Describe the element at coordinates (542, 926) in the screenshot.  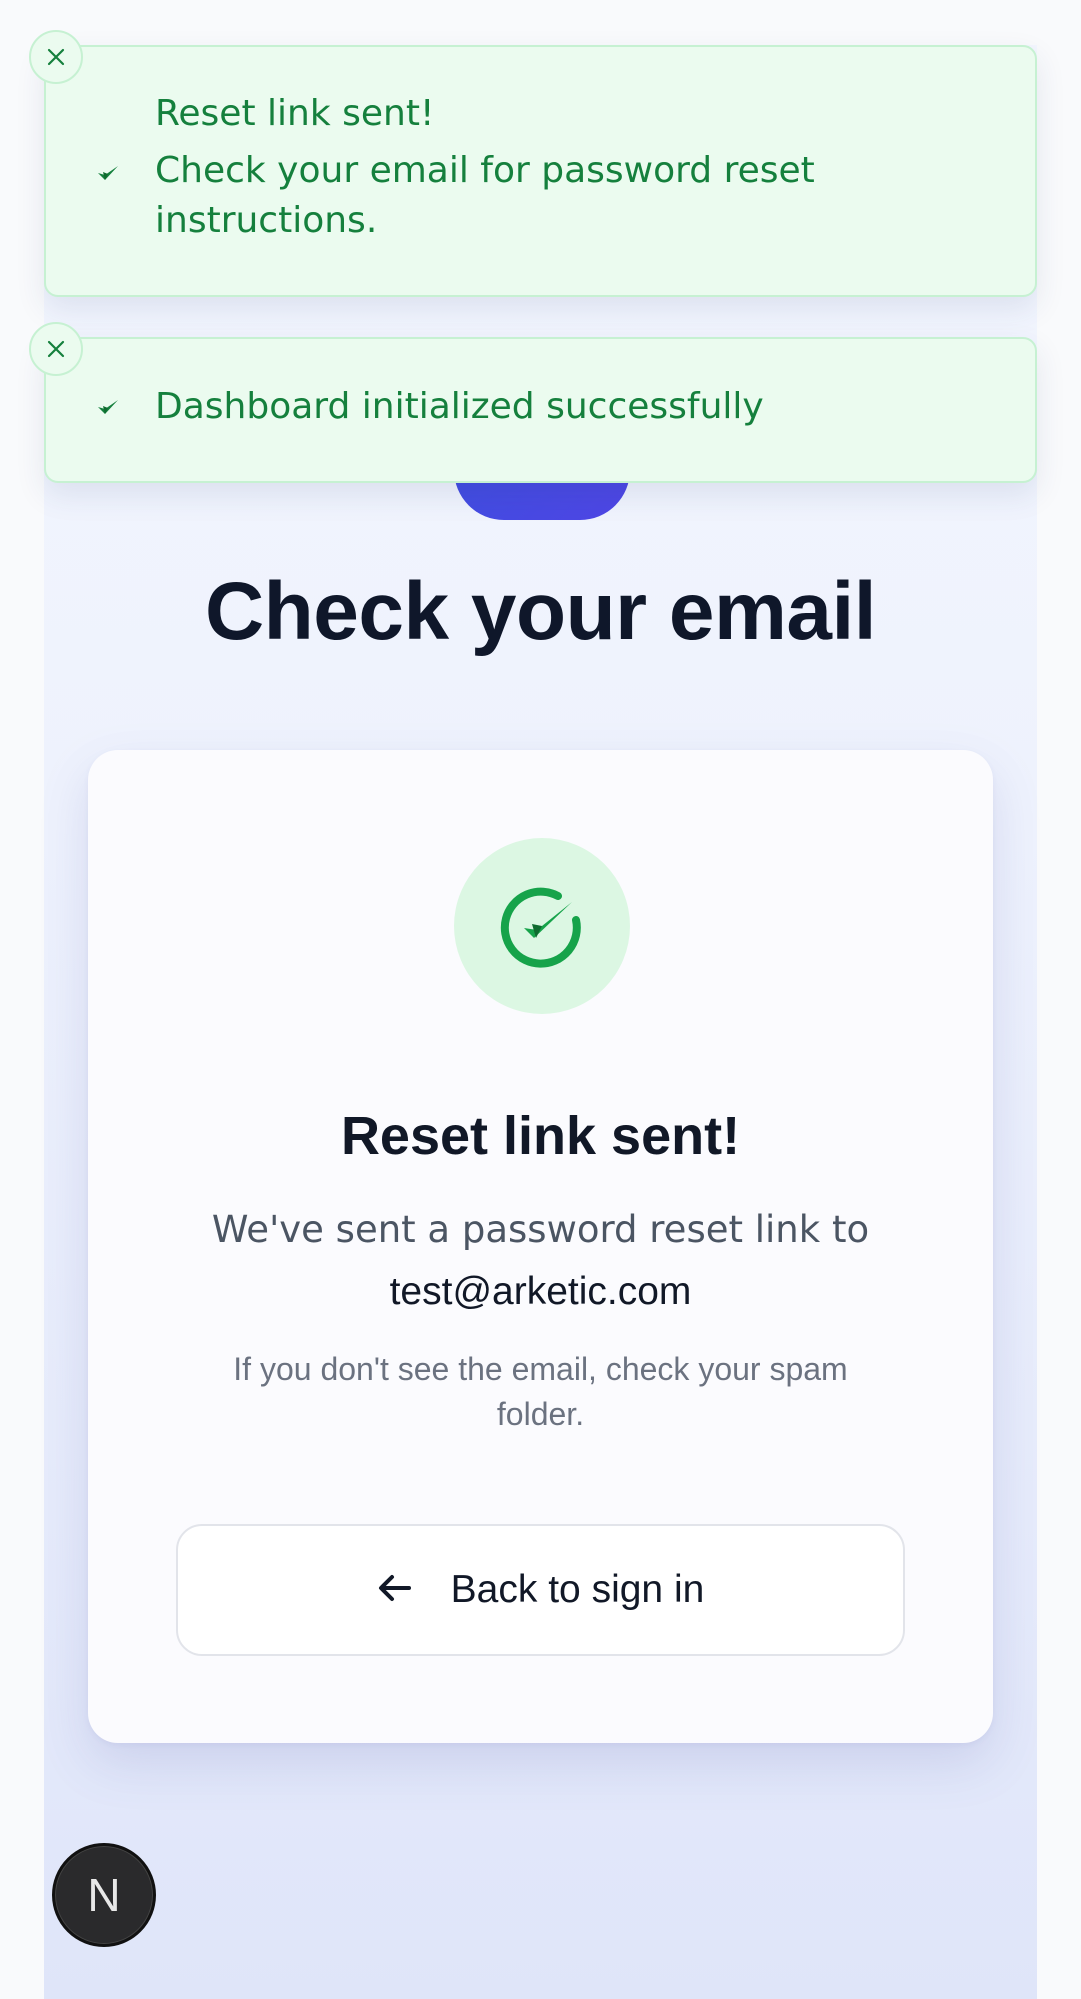
I see `check-circle-icon` at that location.